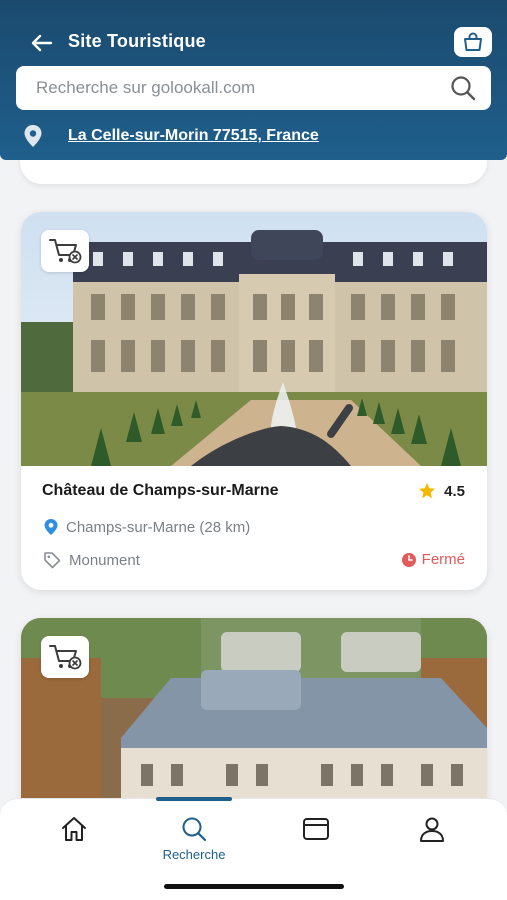  I want to click on place-distance: Champs-sur-Marne (28 km), so click(158, 527).